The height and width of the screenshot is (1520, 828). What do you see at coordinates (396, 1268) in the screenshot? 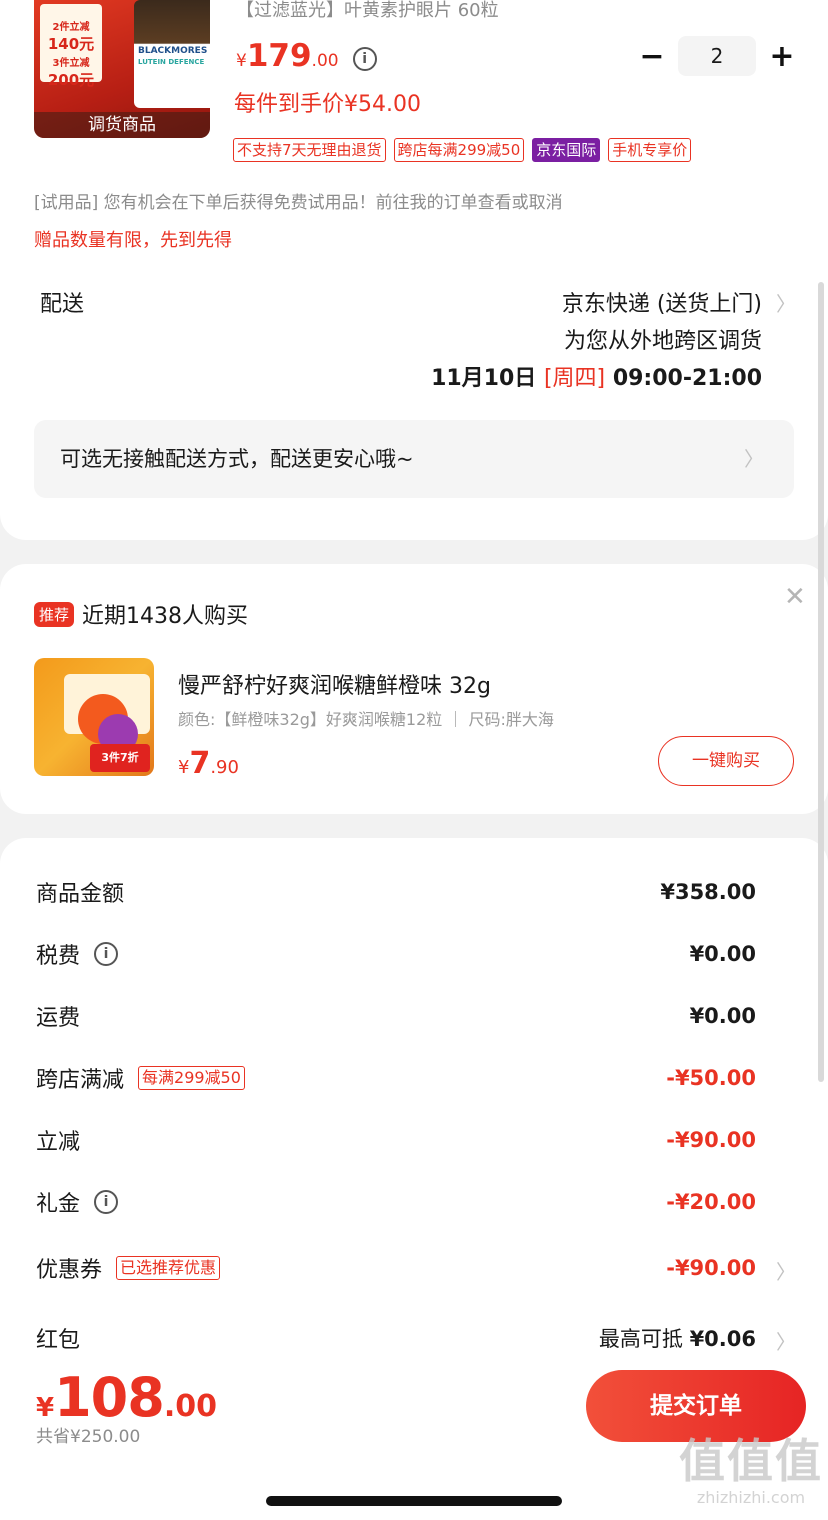
I see `summary-row-coupon: 优惠券 已选推荐优惠 -¥90.00` at bounding box center [396, 1268].